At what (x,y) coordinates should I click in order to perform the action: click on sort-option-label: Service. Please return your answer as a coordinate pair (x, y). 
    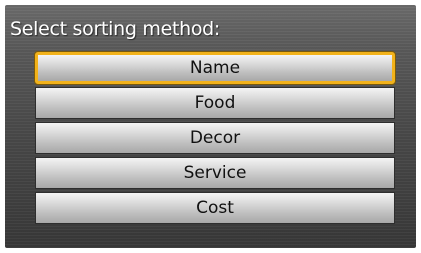
    Looking at the image, I should click on (215, 173).